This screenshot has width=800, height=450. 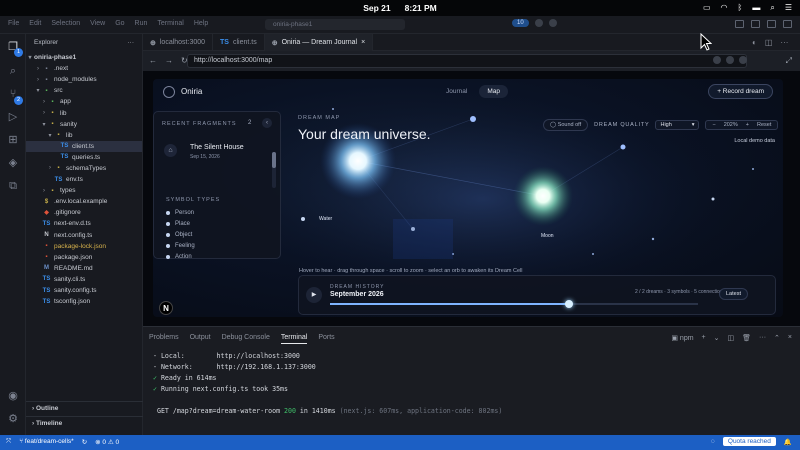 What do you see at coordinates (717, 338) in the screenshot?
I see `chevron-down-icon: ⌄` at bounding box center [717, 338].